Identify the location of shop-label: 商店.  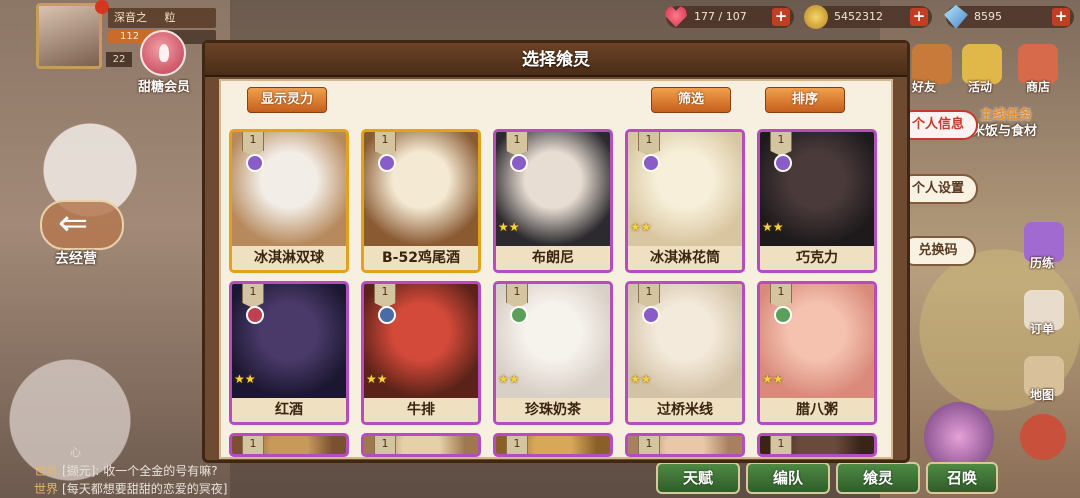
(1038, 87).